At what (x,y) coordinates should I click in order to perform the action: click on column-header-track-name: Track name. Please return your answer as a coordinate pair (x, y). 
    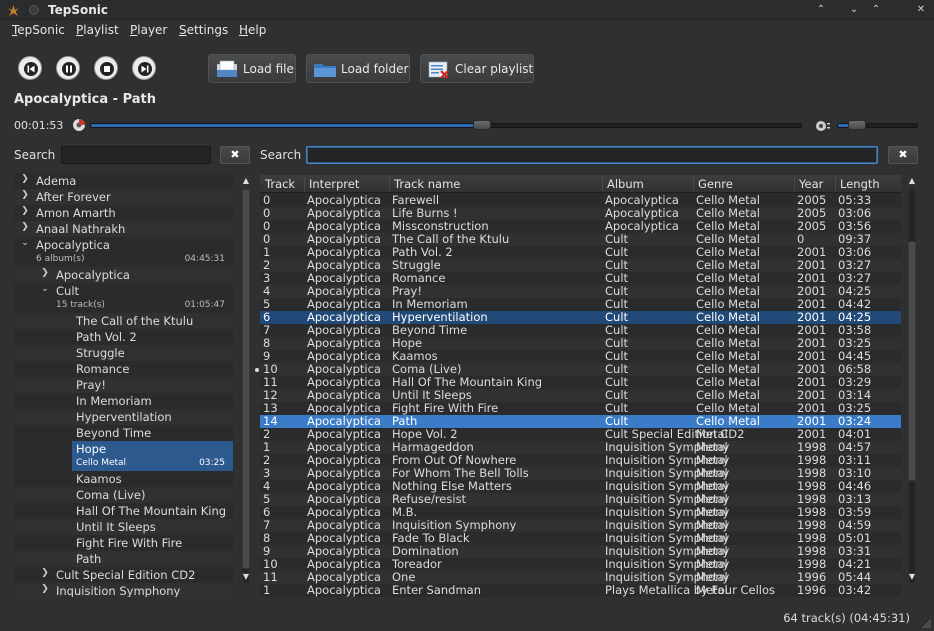
    Looking at the image, I should click on (427, 184).